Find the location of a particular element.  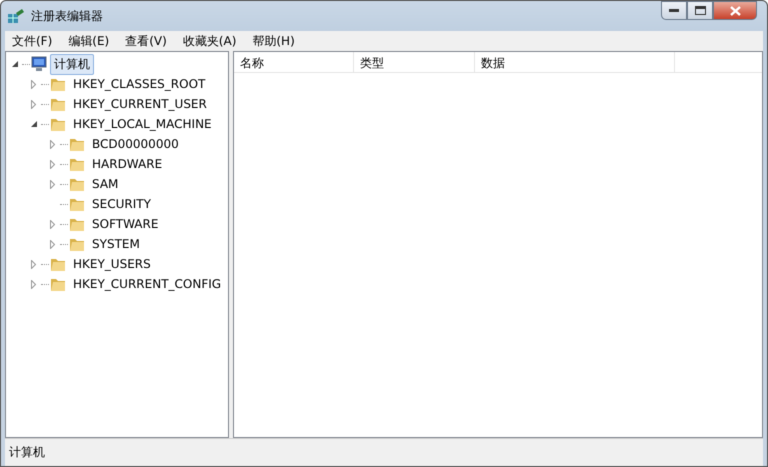

tree-item: HKEY_LOCAL_MACHINE is located at coordinates (142, 124).